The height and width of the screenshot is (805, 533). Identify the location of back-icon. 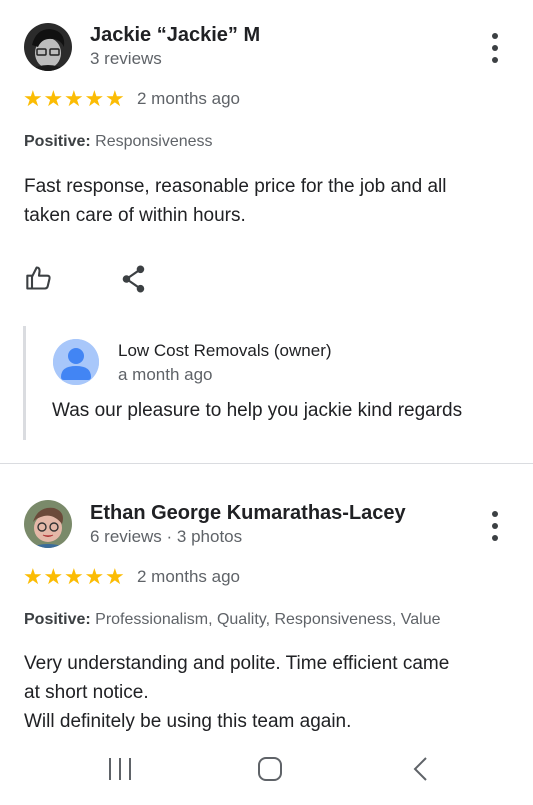
(420, 771).